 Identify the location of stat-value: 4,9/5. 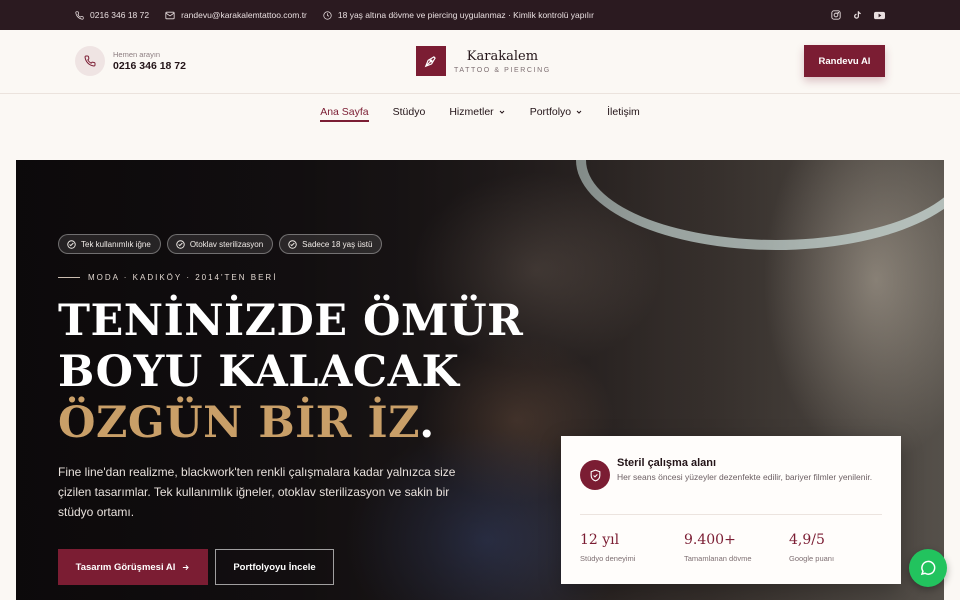
(807, 540).